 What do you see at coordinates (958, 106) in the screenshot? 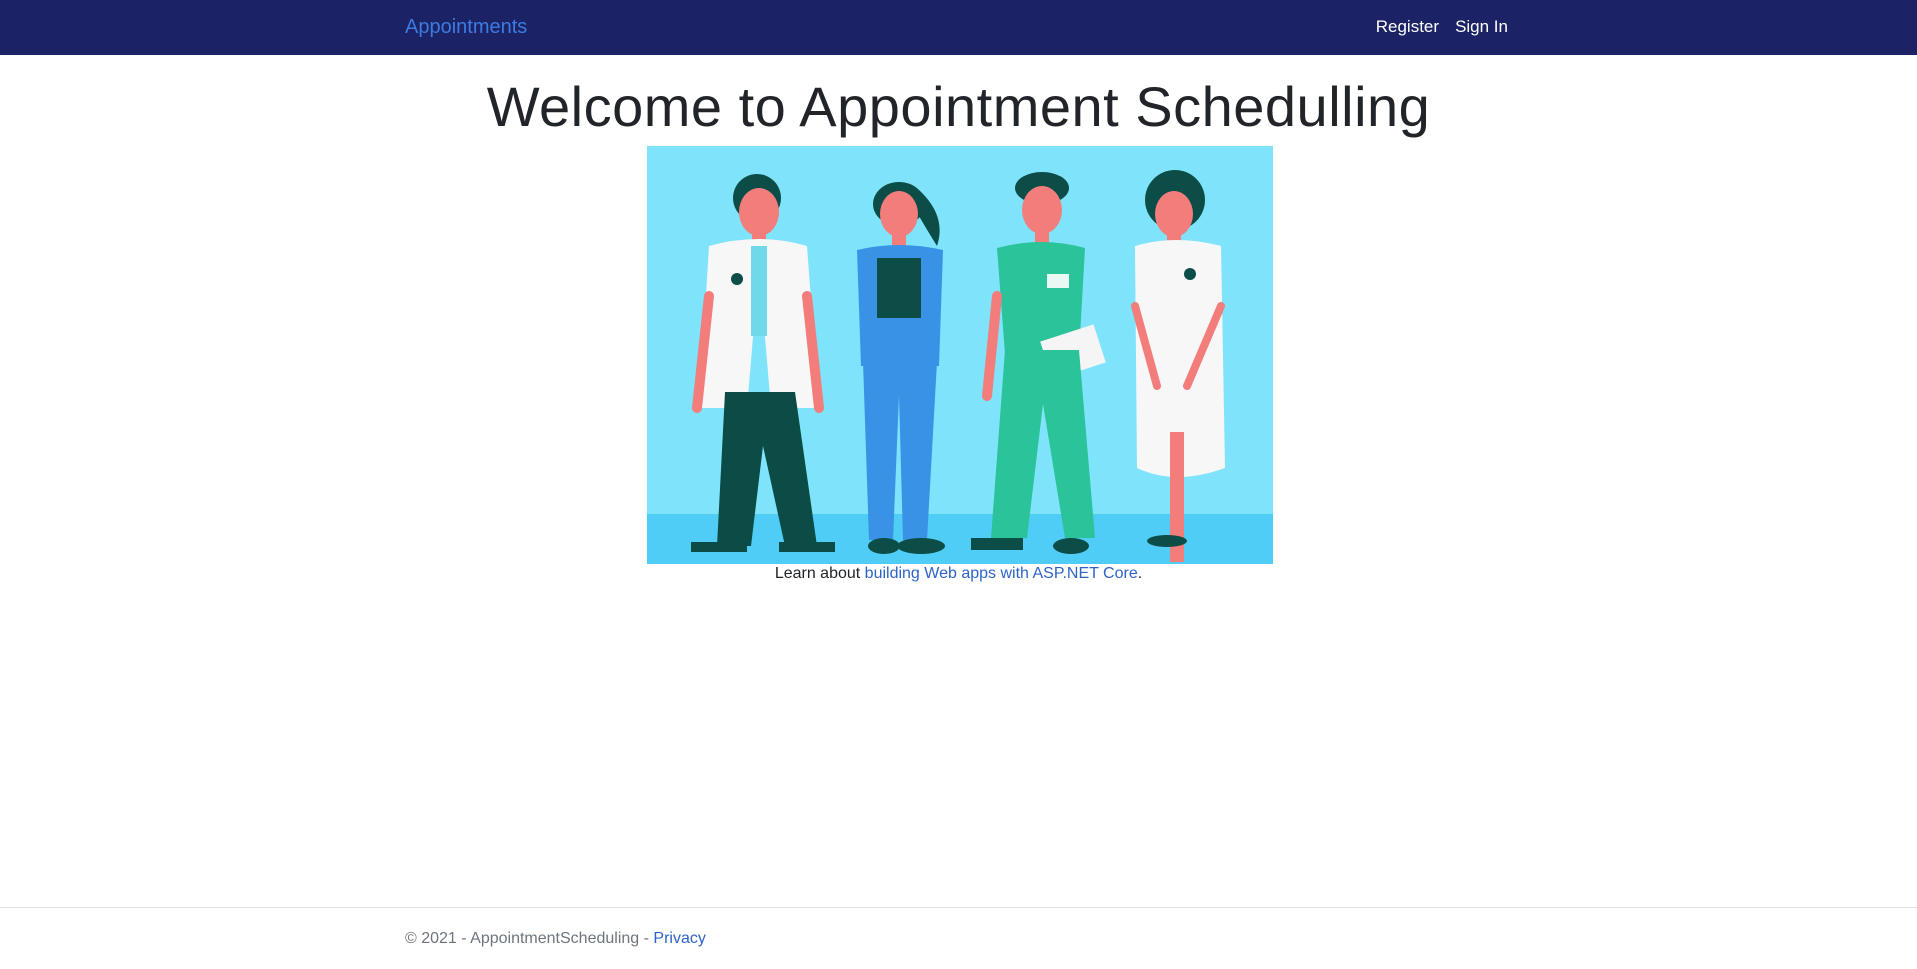
I see `page-title: Welcome to Appointment Schedulling` at bounding box center [958, 106].